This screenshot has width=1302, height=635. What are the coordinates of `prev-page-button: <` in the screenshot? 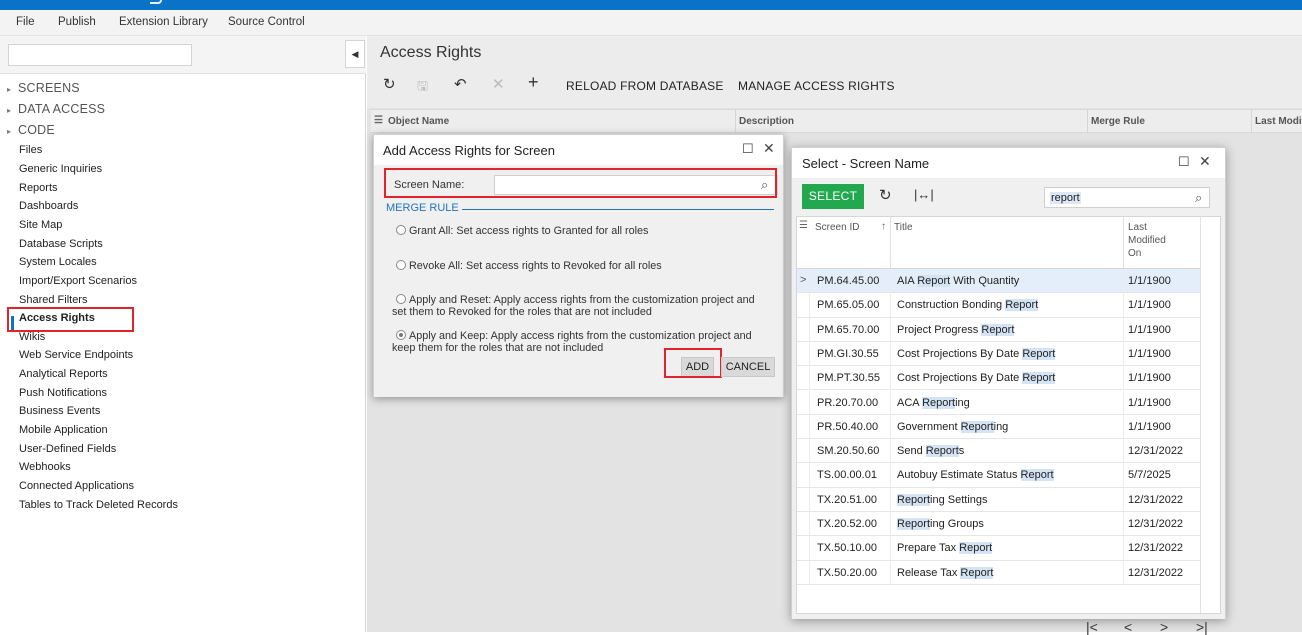 It's located at (1128, 627).